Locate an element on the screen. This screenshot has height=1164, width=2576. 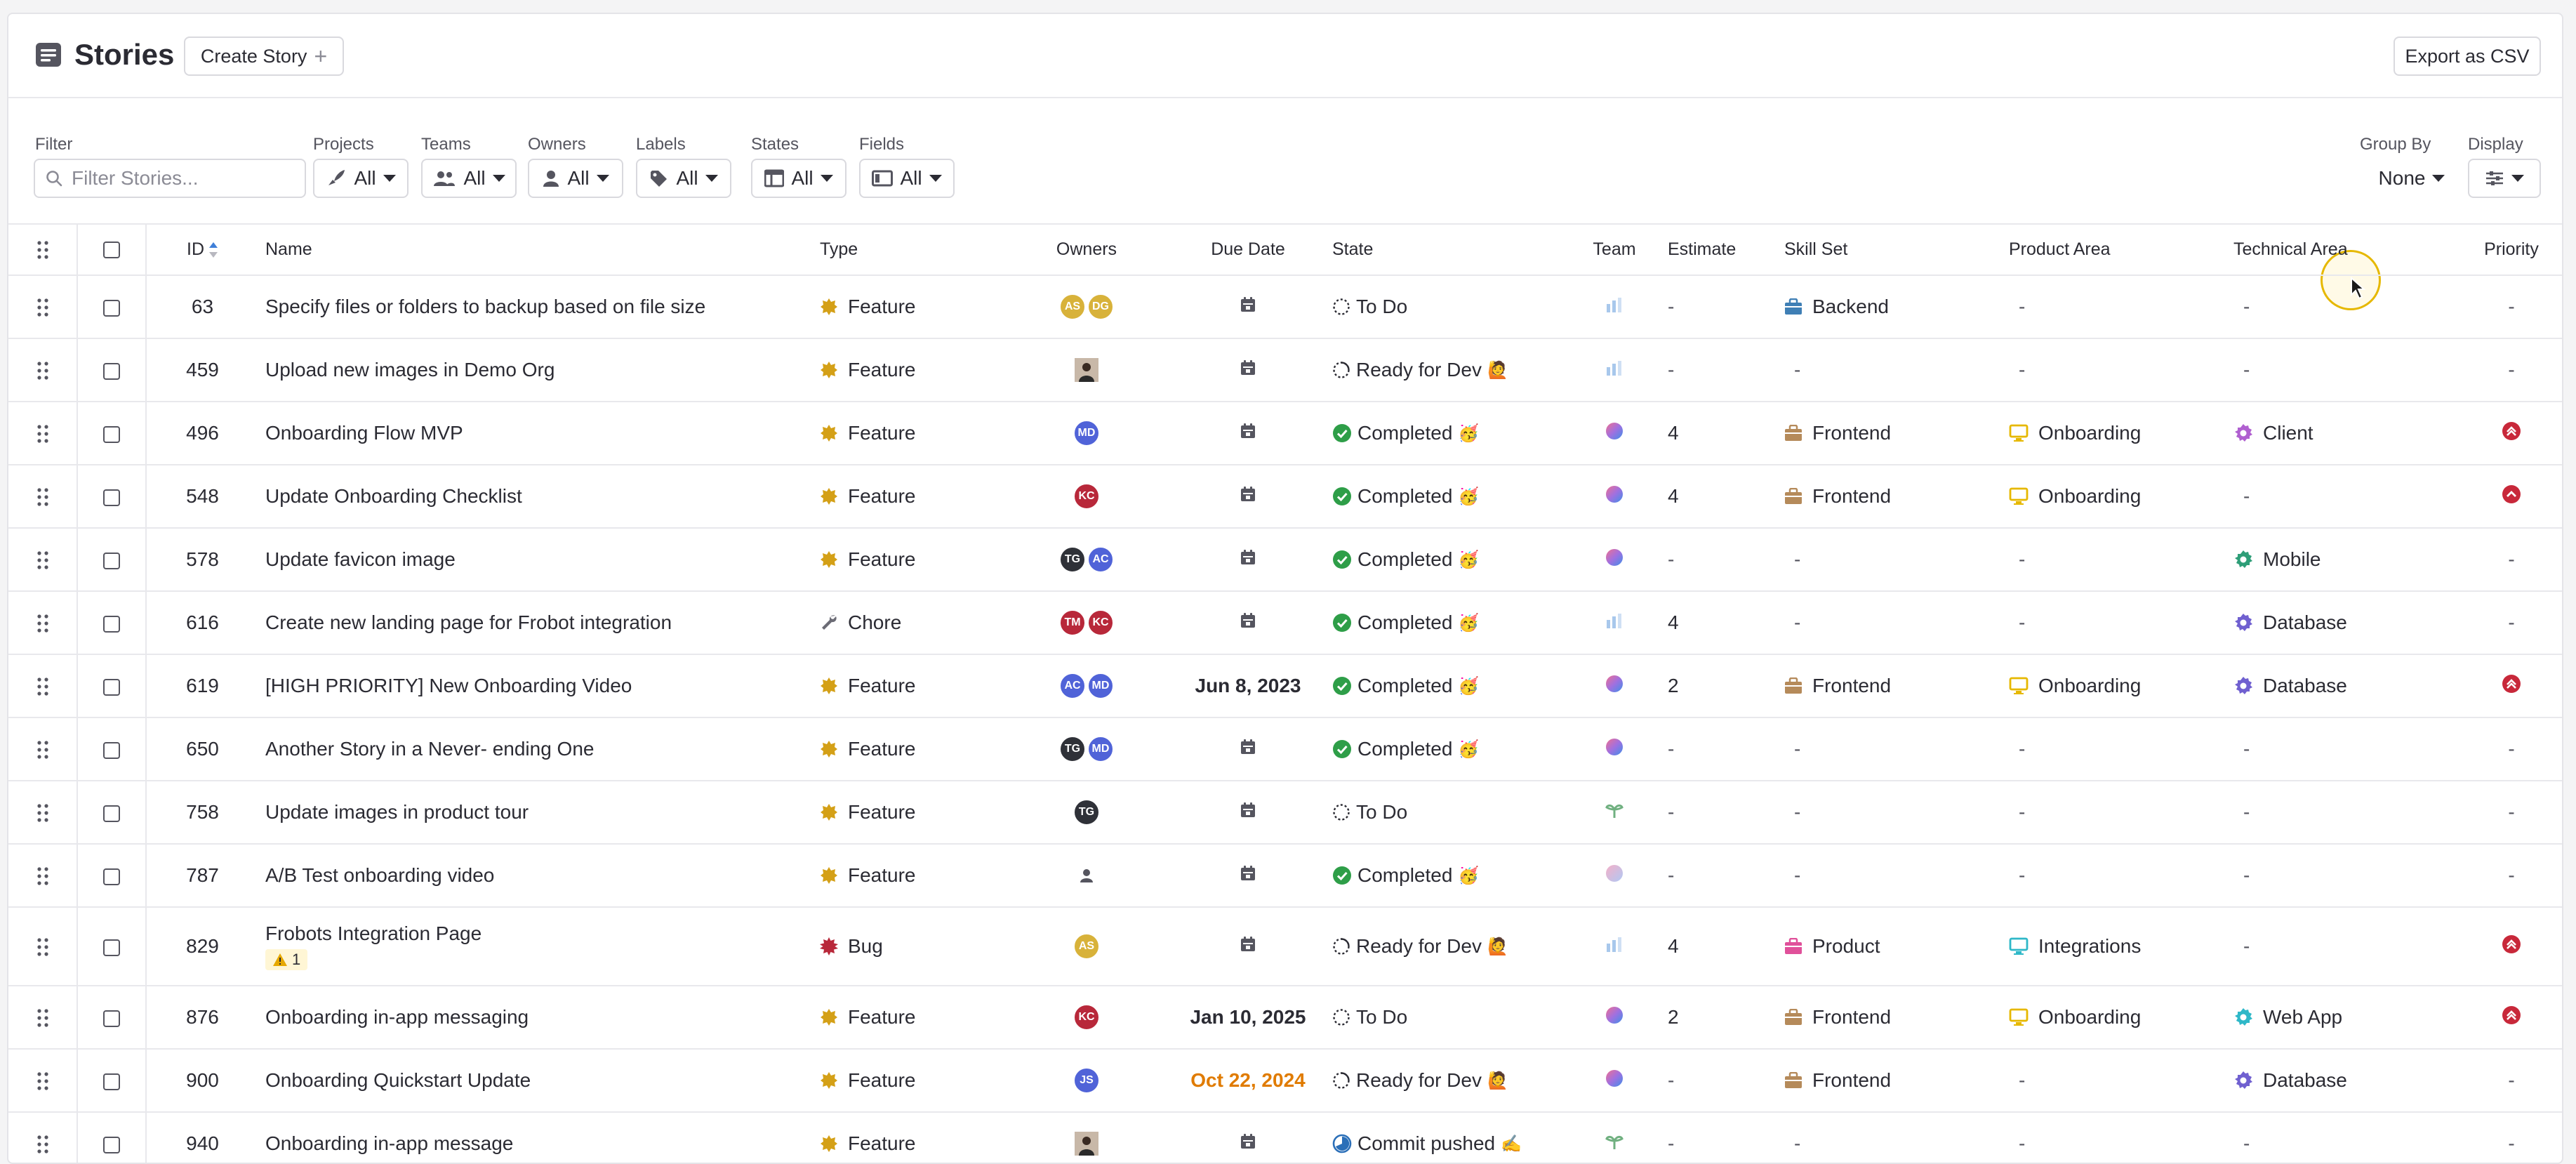
export-csv-button: Export as CSV is located at coordinates (2467, 56).